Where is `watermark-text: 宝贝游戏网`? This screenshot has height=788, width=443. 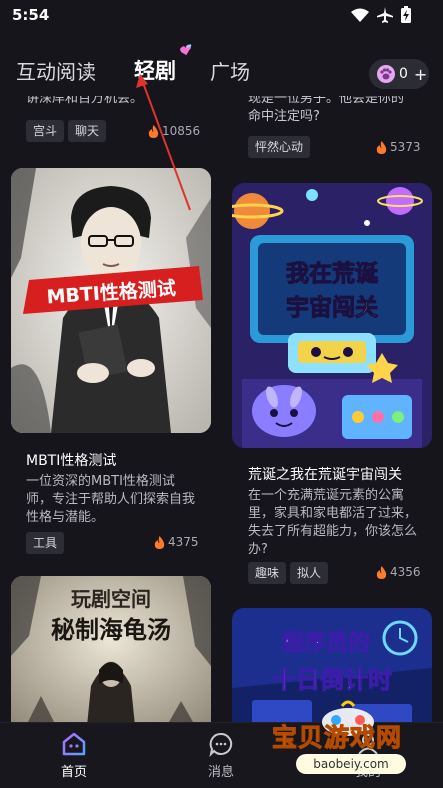
watermark-text: 宝贝游戏网 is located at coordinates (337, 738).